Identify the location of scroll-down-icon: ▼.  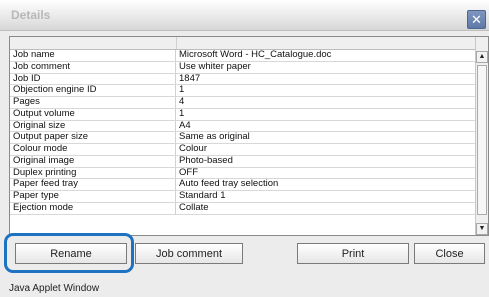
(482, 229).